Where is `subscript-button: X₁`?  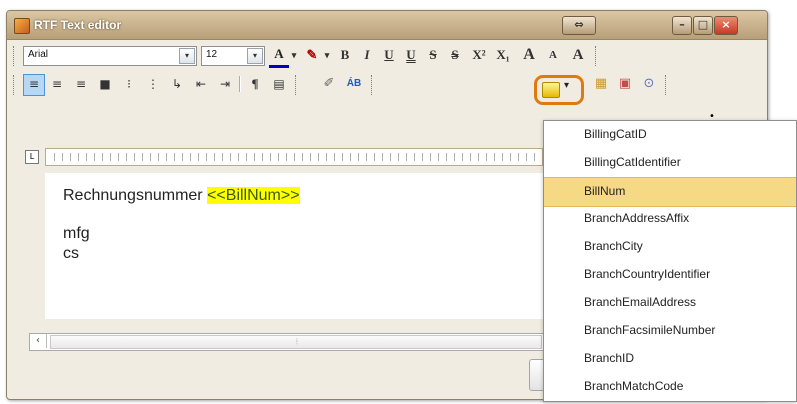 subscript-button: X₁ is located at coordinates (503, 55).